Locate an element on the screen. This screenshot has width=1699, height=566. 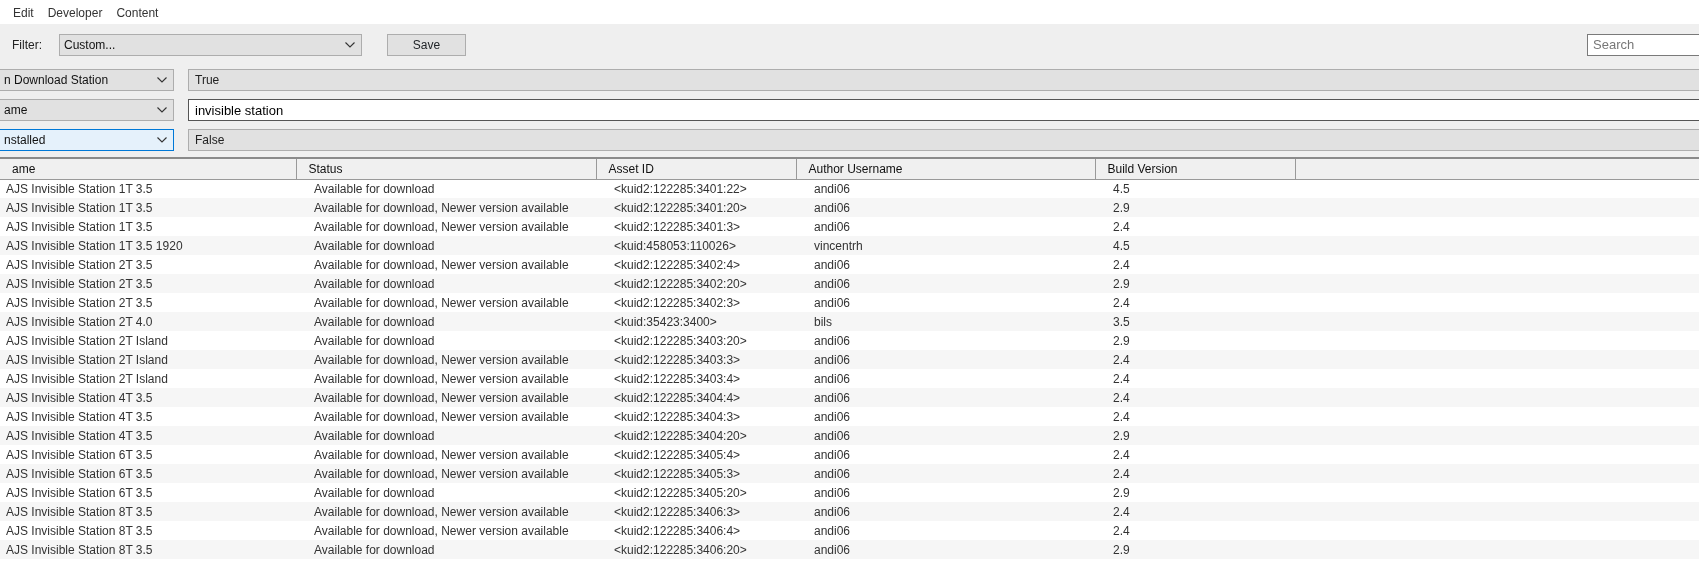
table-cell: <kuid2:122285:3406:20> is located at coordinates (696, 549).